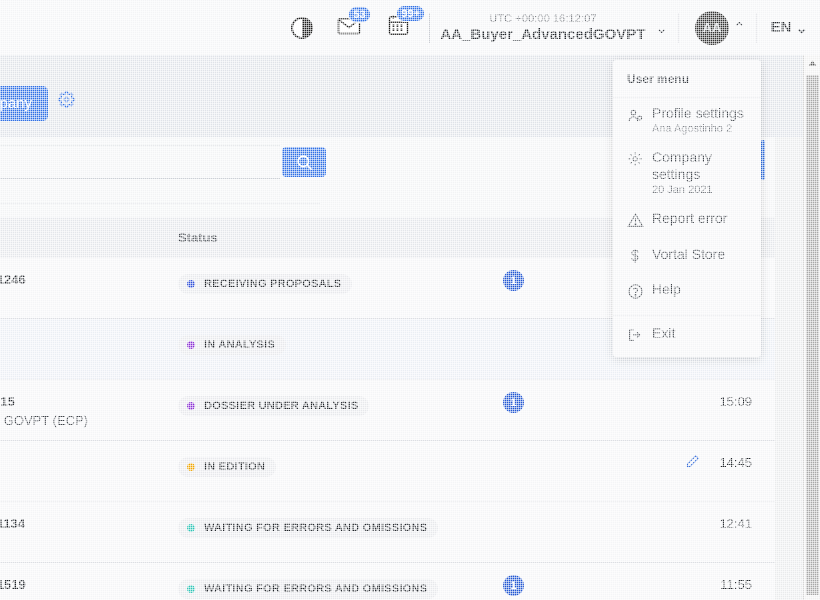 This screenshot has width=820, height=600. What do you see at coordinates (543, 18) in the screenshot?
I see `utc-time: UTC +00:00 16:12:07` at bounding box center [543, 18].